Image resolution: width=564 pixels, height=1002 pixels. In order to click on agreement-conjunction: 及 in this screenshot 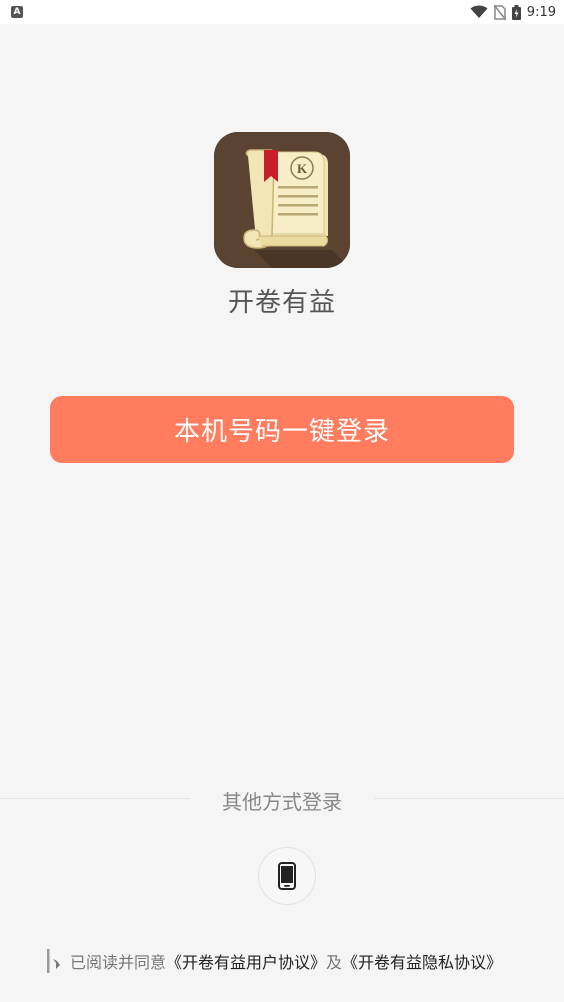, I will do `click(334, 962)`.